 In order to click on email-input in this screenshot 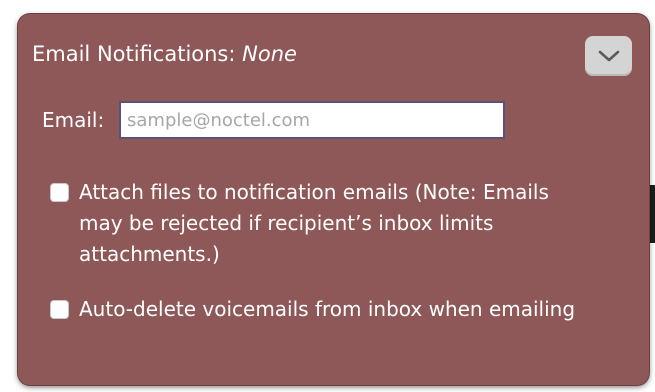, I will do `click(312, 120)`.